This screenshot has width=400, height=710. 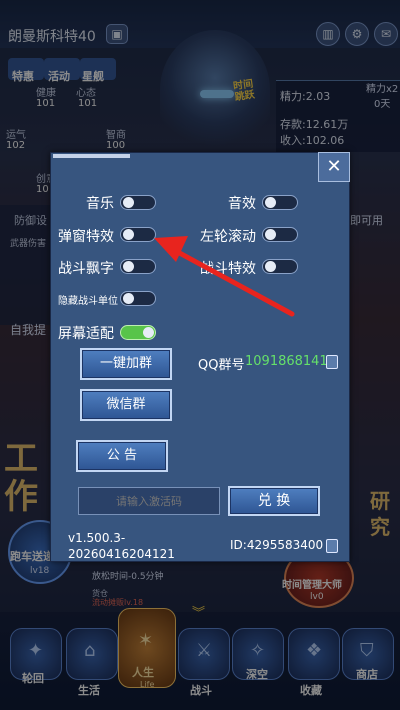 I want to click on version-line-2: 20260416204121, so click(x=121, y=554).